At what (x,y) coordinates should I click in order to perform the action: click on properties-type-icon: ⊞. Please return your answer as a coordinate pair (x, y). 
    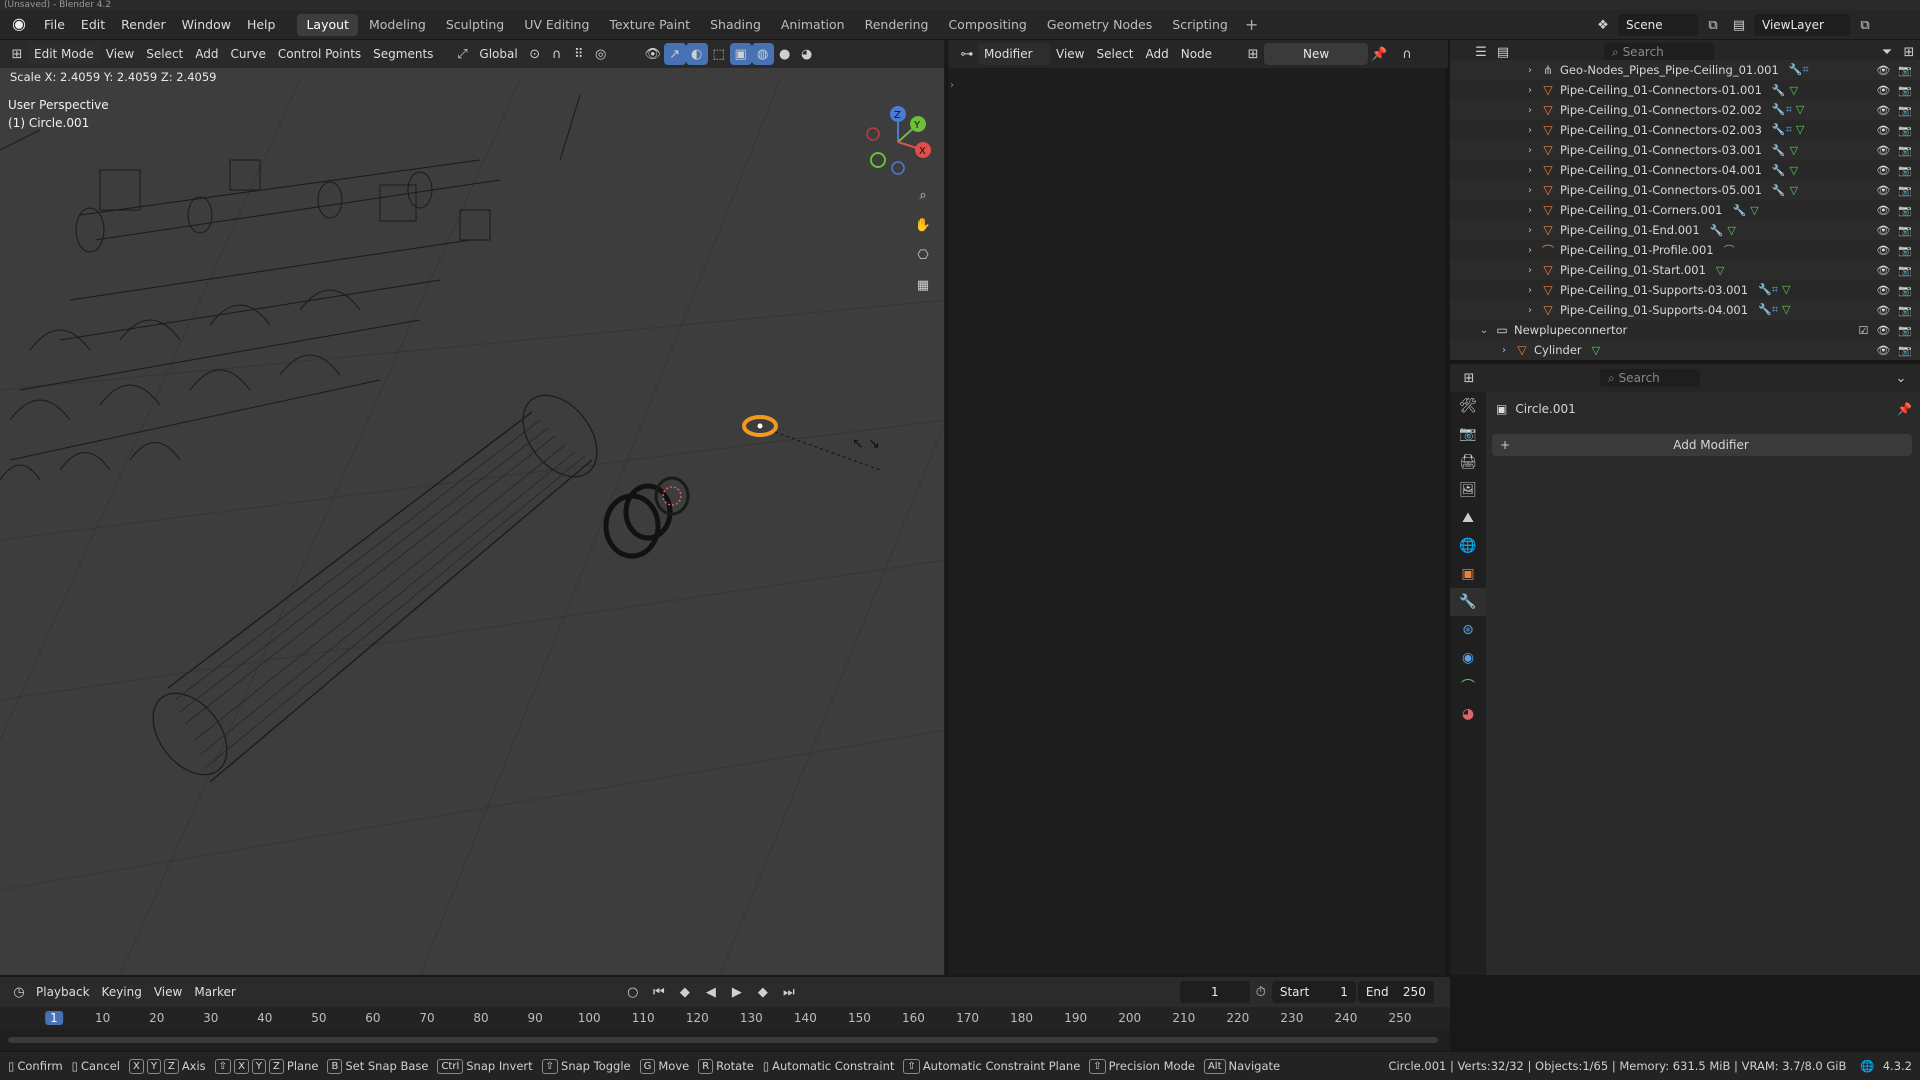
    Looking at the image, I should click on (1469, 378).